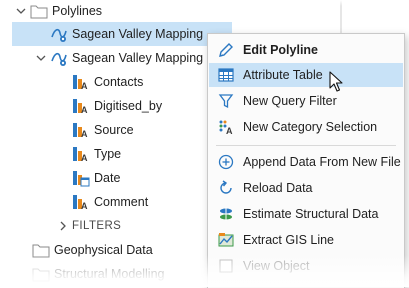 This screenshot has height=288, width=409. Describe the element at coordinates (276, 266) in the screenshot. I see `menu-item-label: View Object` at that location.